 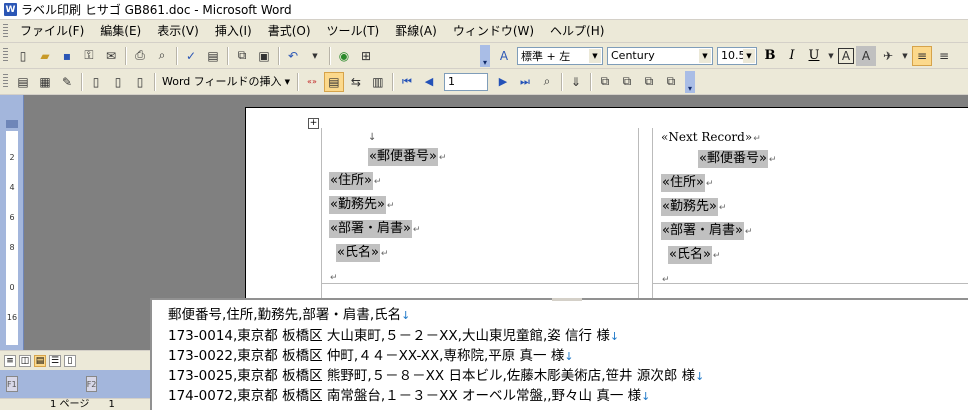 What do you see at coordinates (465, 81) in the screenshot?
I see `record-number-input: 1` at bounding box center [465, 81].